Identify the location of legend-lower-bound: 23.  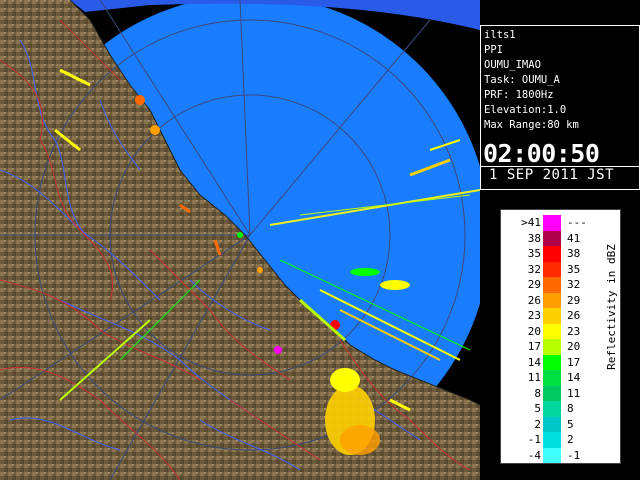
(534, 315).